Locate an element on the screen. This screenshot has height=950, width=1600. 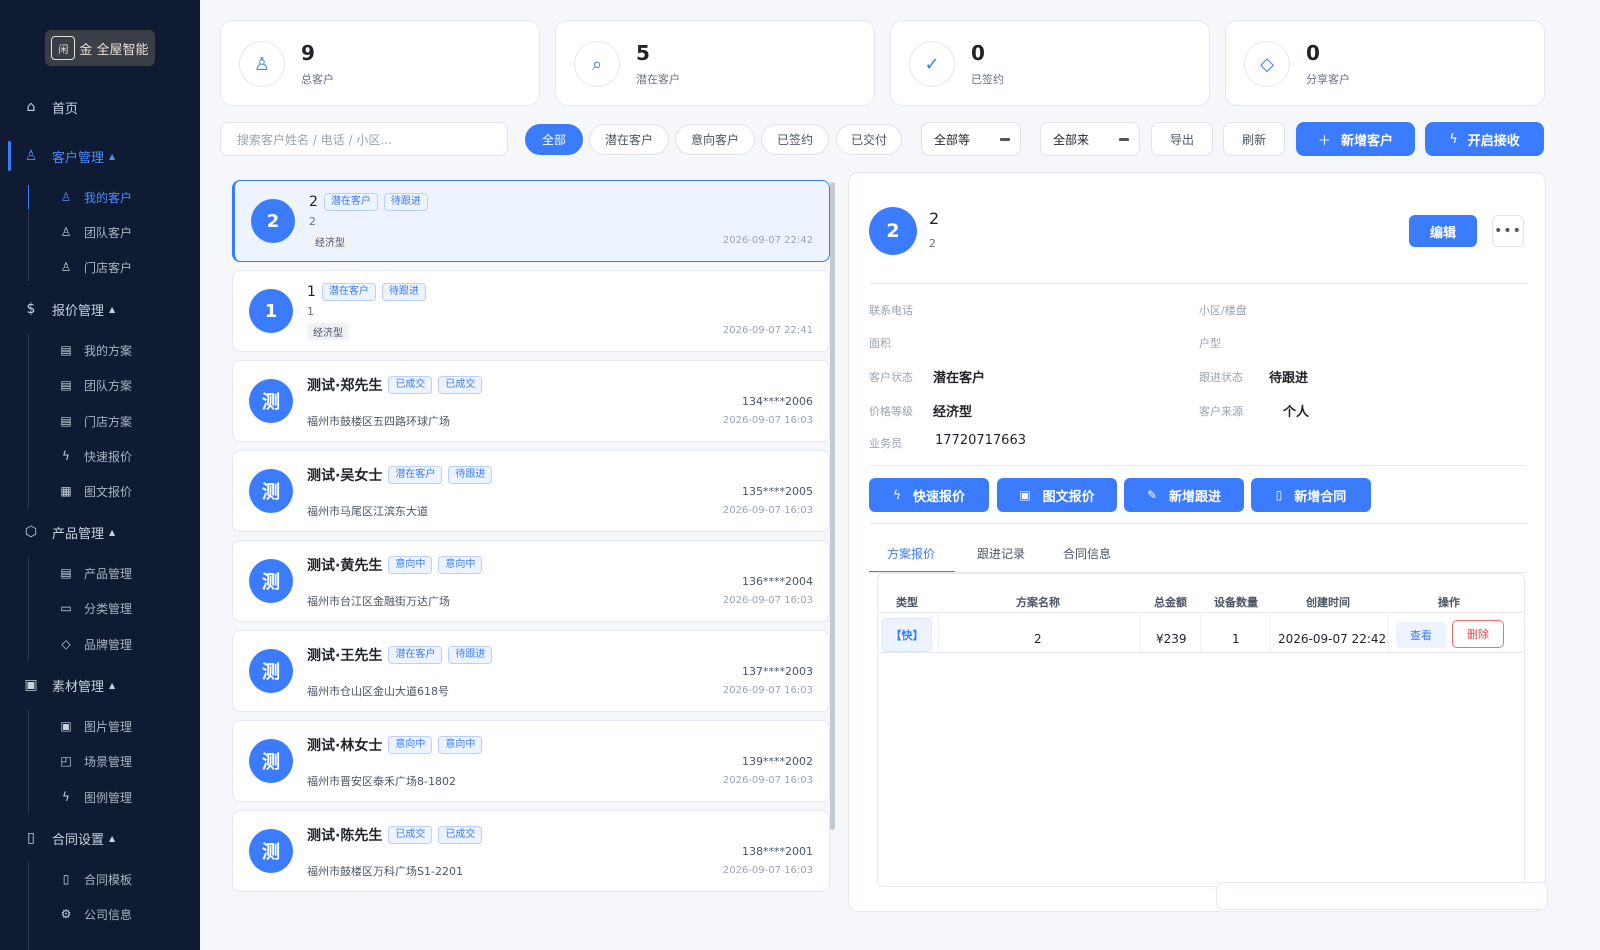
enable-receive-label: 开启接收 is located at coordinates (1493, 141).